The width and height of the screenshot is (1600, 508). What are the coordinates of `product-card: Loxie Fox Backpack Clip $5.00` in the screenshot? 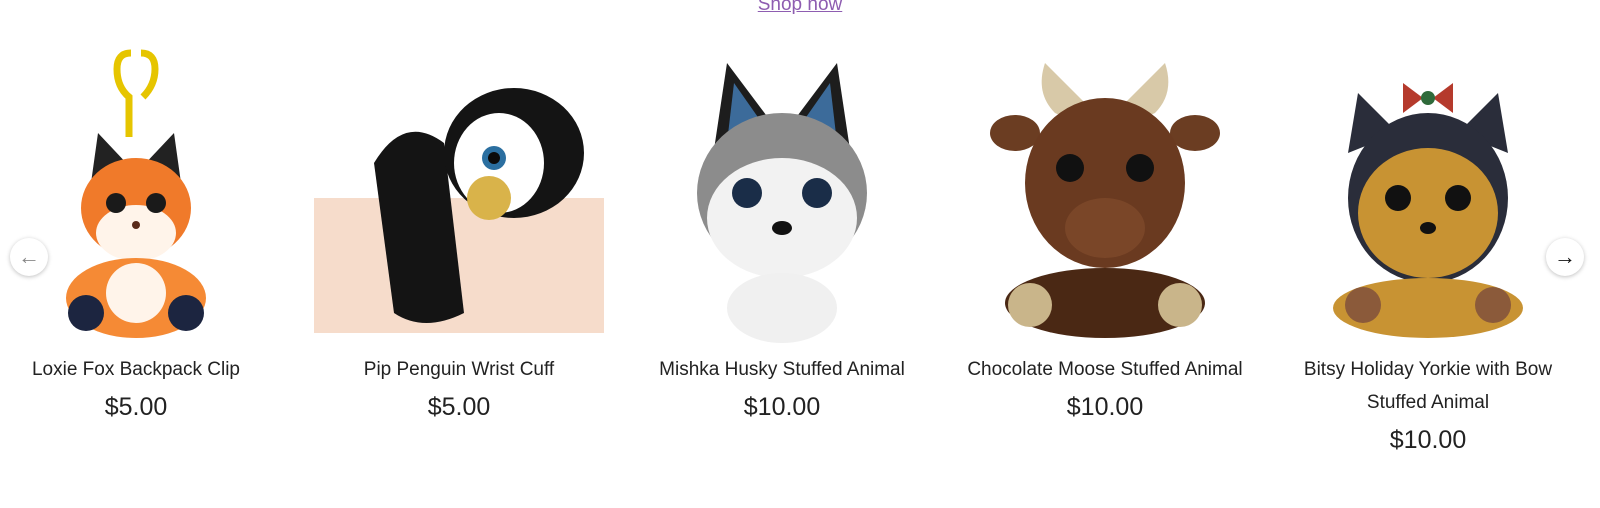 It's located at (143, 232).